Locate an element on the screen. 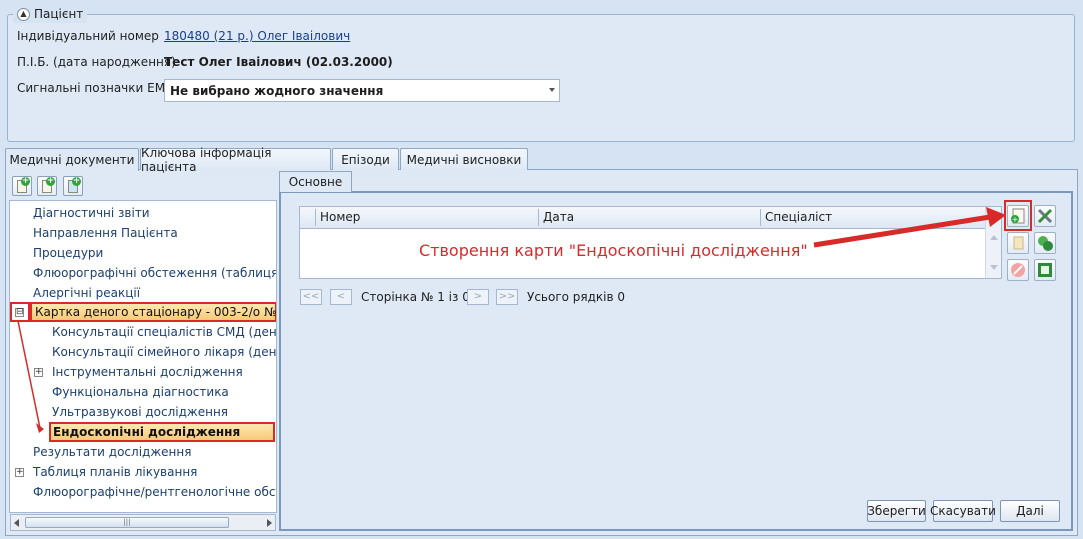  export-icon is located at coordinates (1045, 270).